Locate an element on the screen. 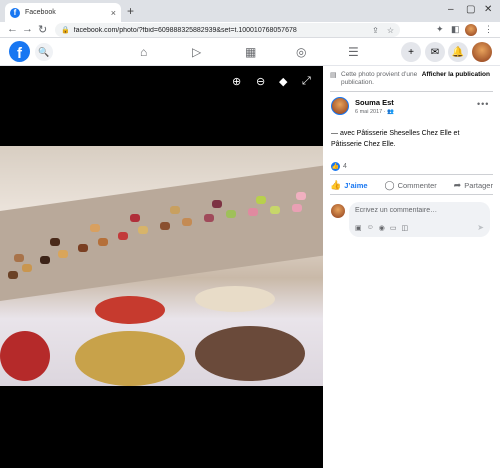  tag-icon: ◆ is located at coordinates (283, 81).